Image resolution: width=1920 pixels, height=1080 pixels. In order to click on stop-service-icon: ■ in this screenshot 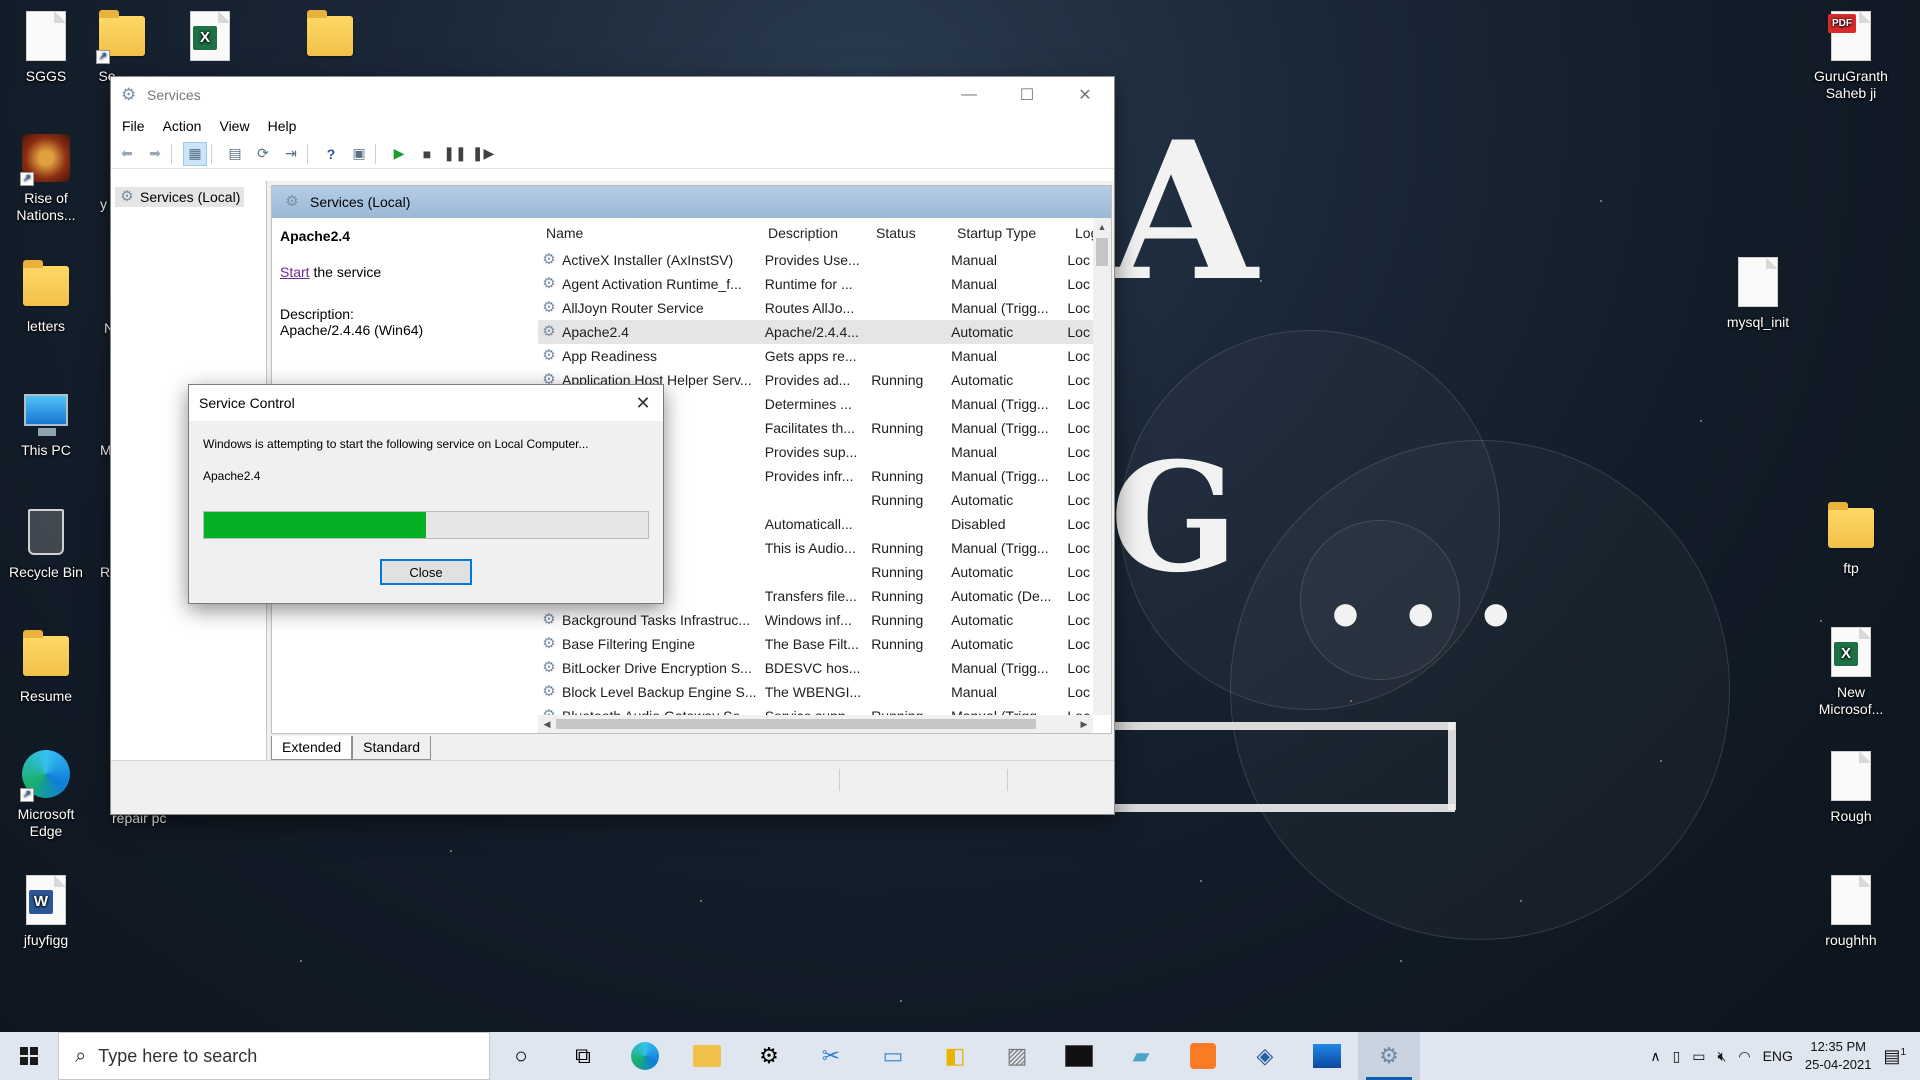, I will do `click(427, 154)`.